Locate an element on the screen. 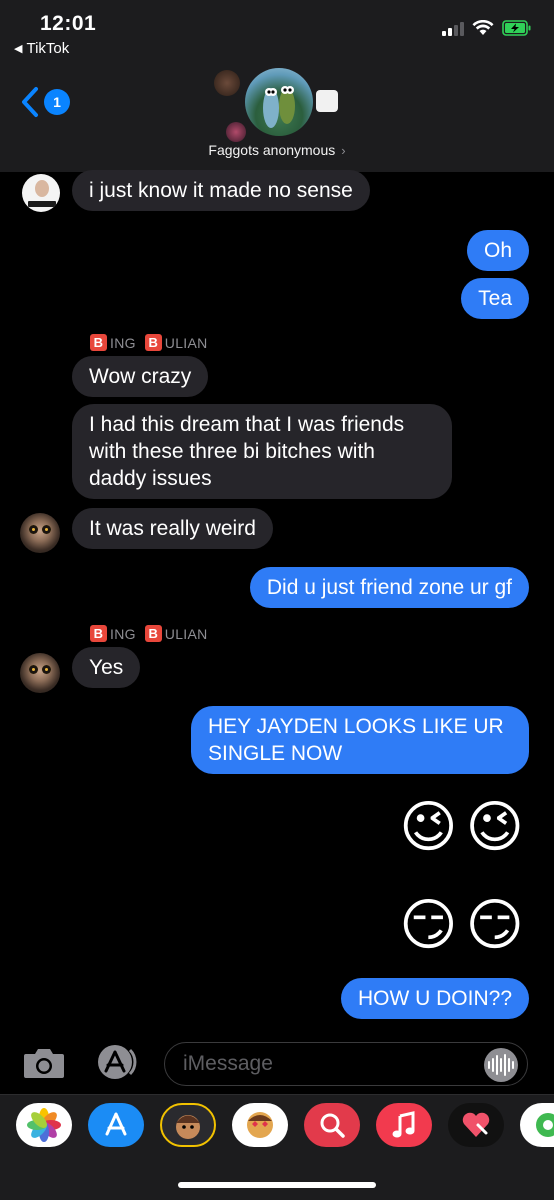 This screenshot has height=1200, width=554. compose-bar is located at coordinates (277, 1066).